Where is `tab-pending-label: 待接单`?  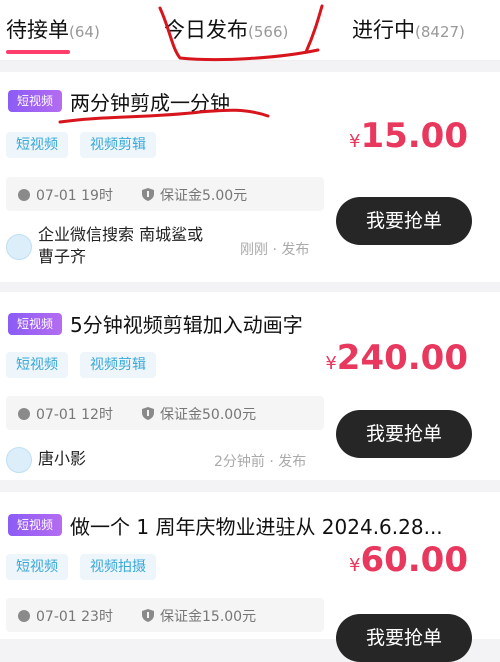
tab-pending-label: 待接单 is located at coordinates (37, 30).